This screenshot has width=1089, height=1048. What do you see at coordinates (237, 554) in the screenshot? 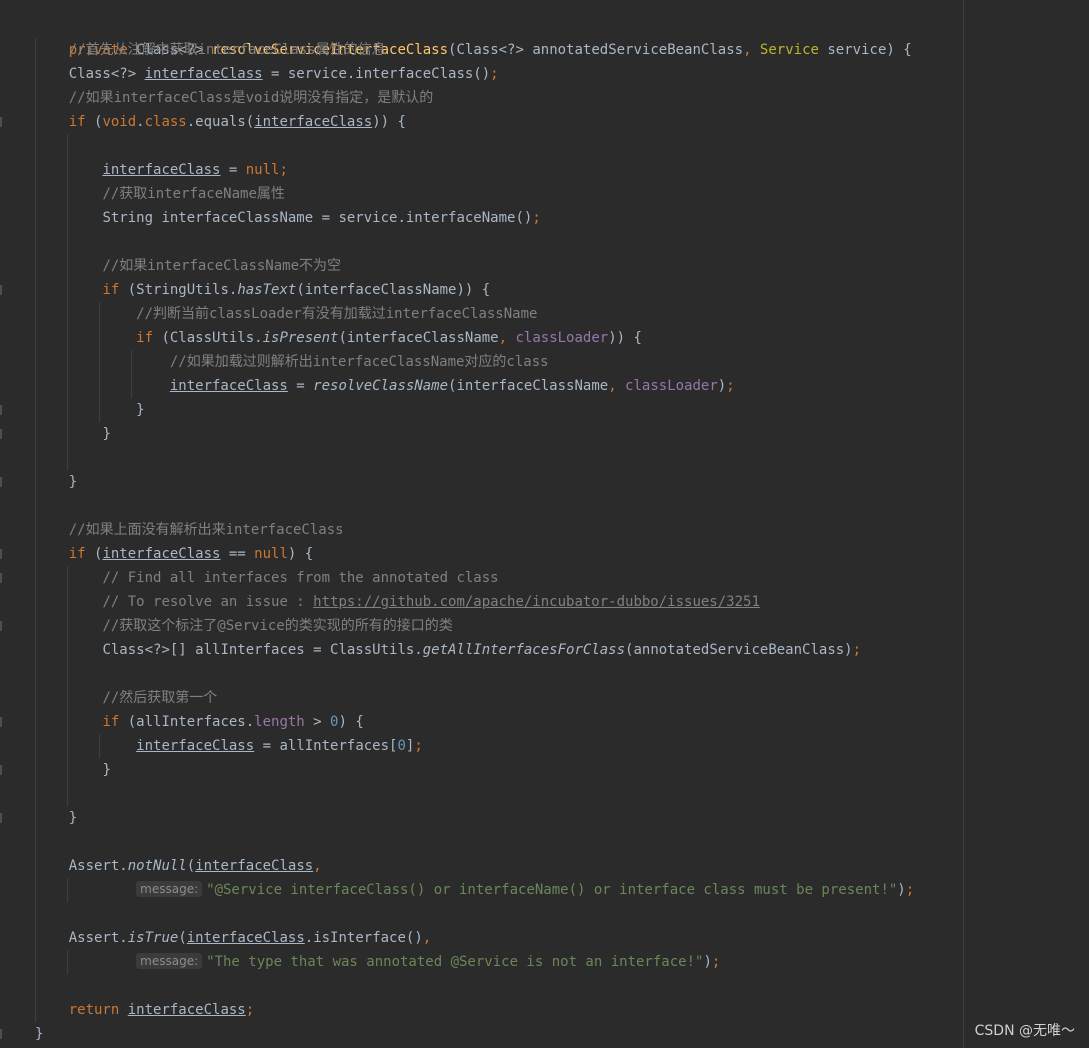
I see `code-text: ==` at bounding box center [237, 554].